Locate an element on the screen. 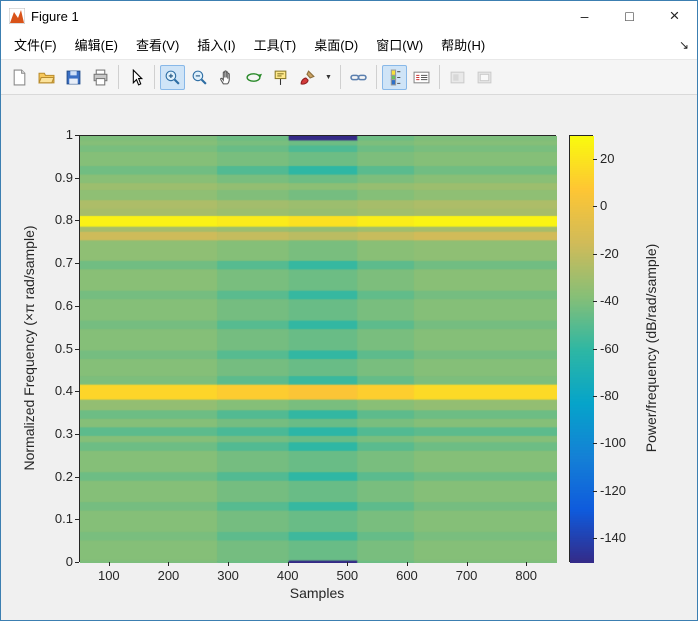 The width and height of the screenshot is (698, 621). y-tick-label: 0.9 is located at coordinates (63, 177).